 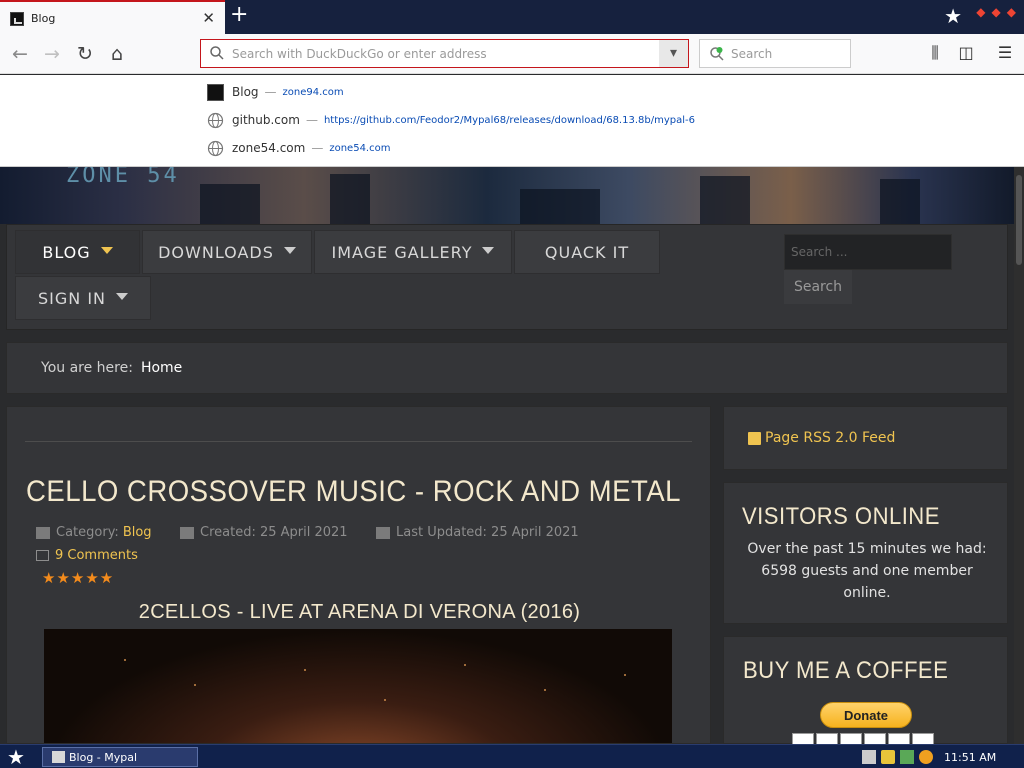 I want to click on rss-link: Page RSS 2.0 Feed, so click(x=830, y=438).